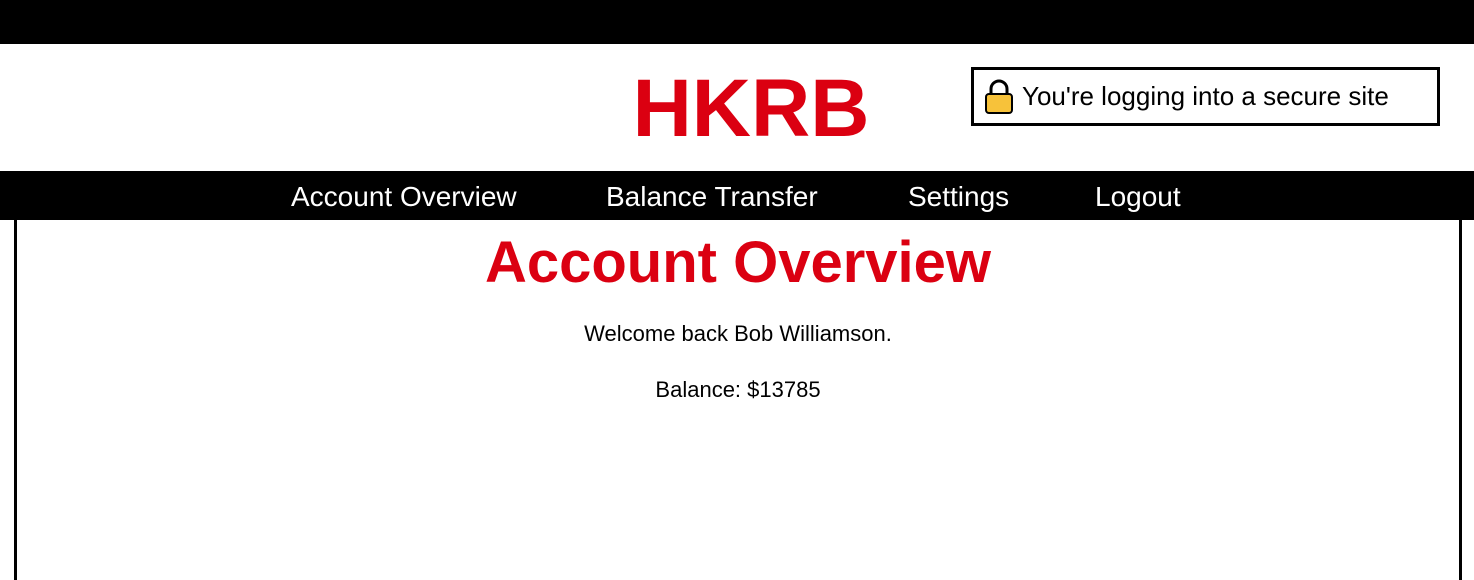 The image size is (1474, 580). Describe the element at coordinates (404, 197) in the screenshot. I see `nav-account-overview: Account Overview` at that location.